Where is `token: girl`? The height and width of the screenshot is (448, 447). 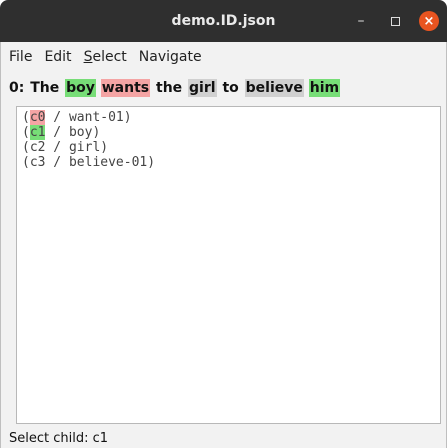 token: girl is located at coordinates (202, 88).